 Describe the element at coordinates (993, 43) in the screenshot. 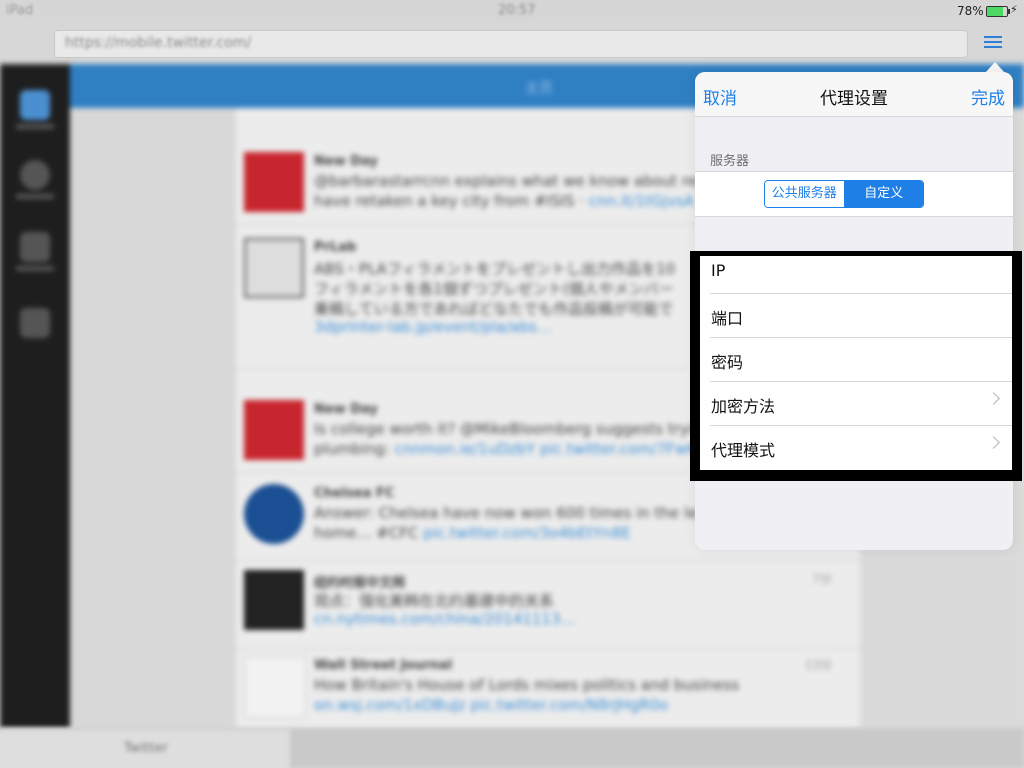

I see `menu-icon` at that location.